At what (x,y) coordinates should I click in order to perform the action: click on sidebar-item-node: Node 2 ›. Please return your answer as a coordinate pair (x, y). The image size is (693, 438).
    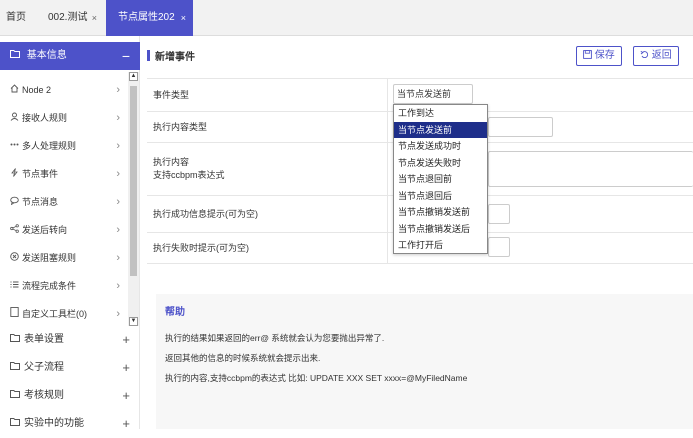
    Looking at the image, I should click on (64, 90).